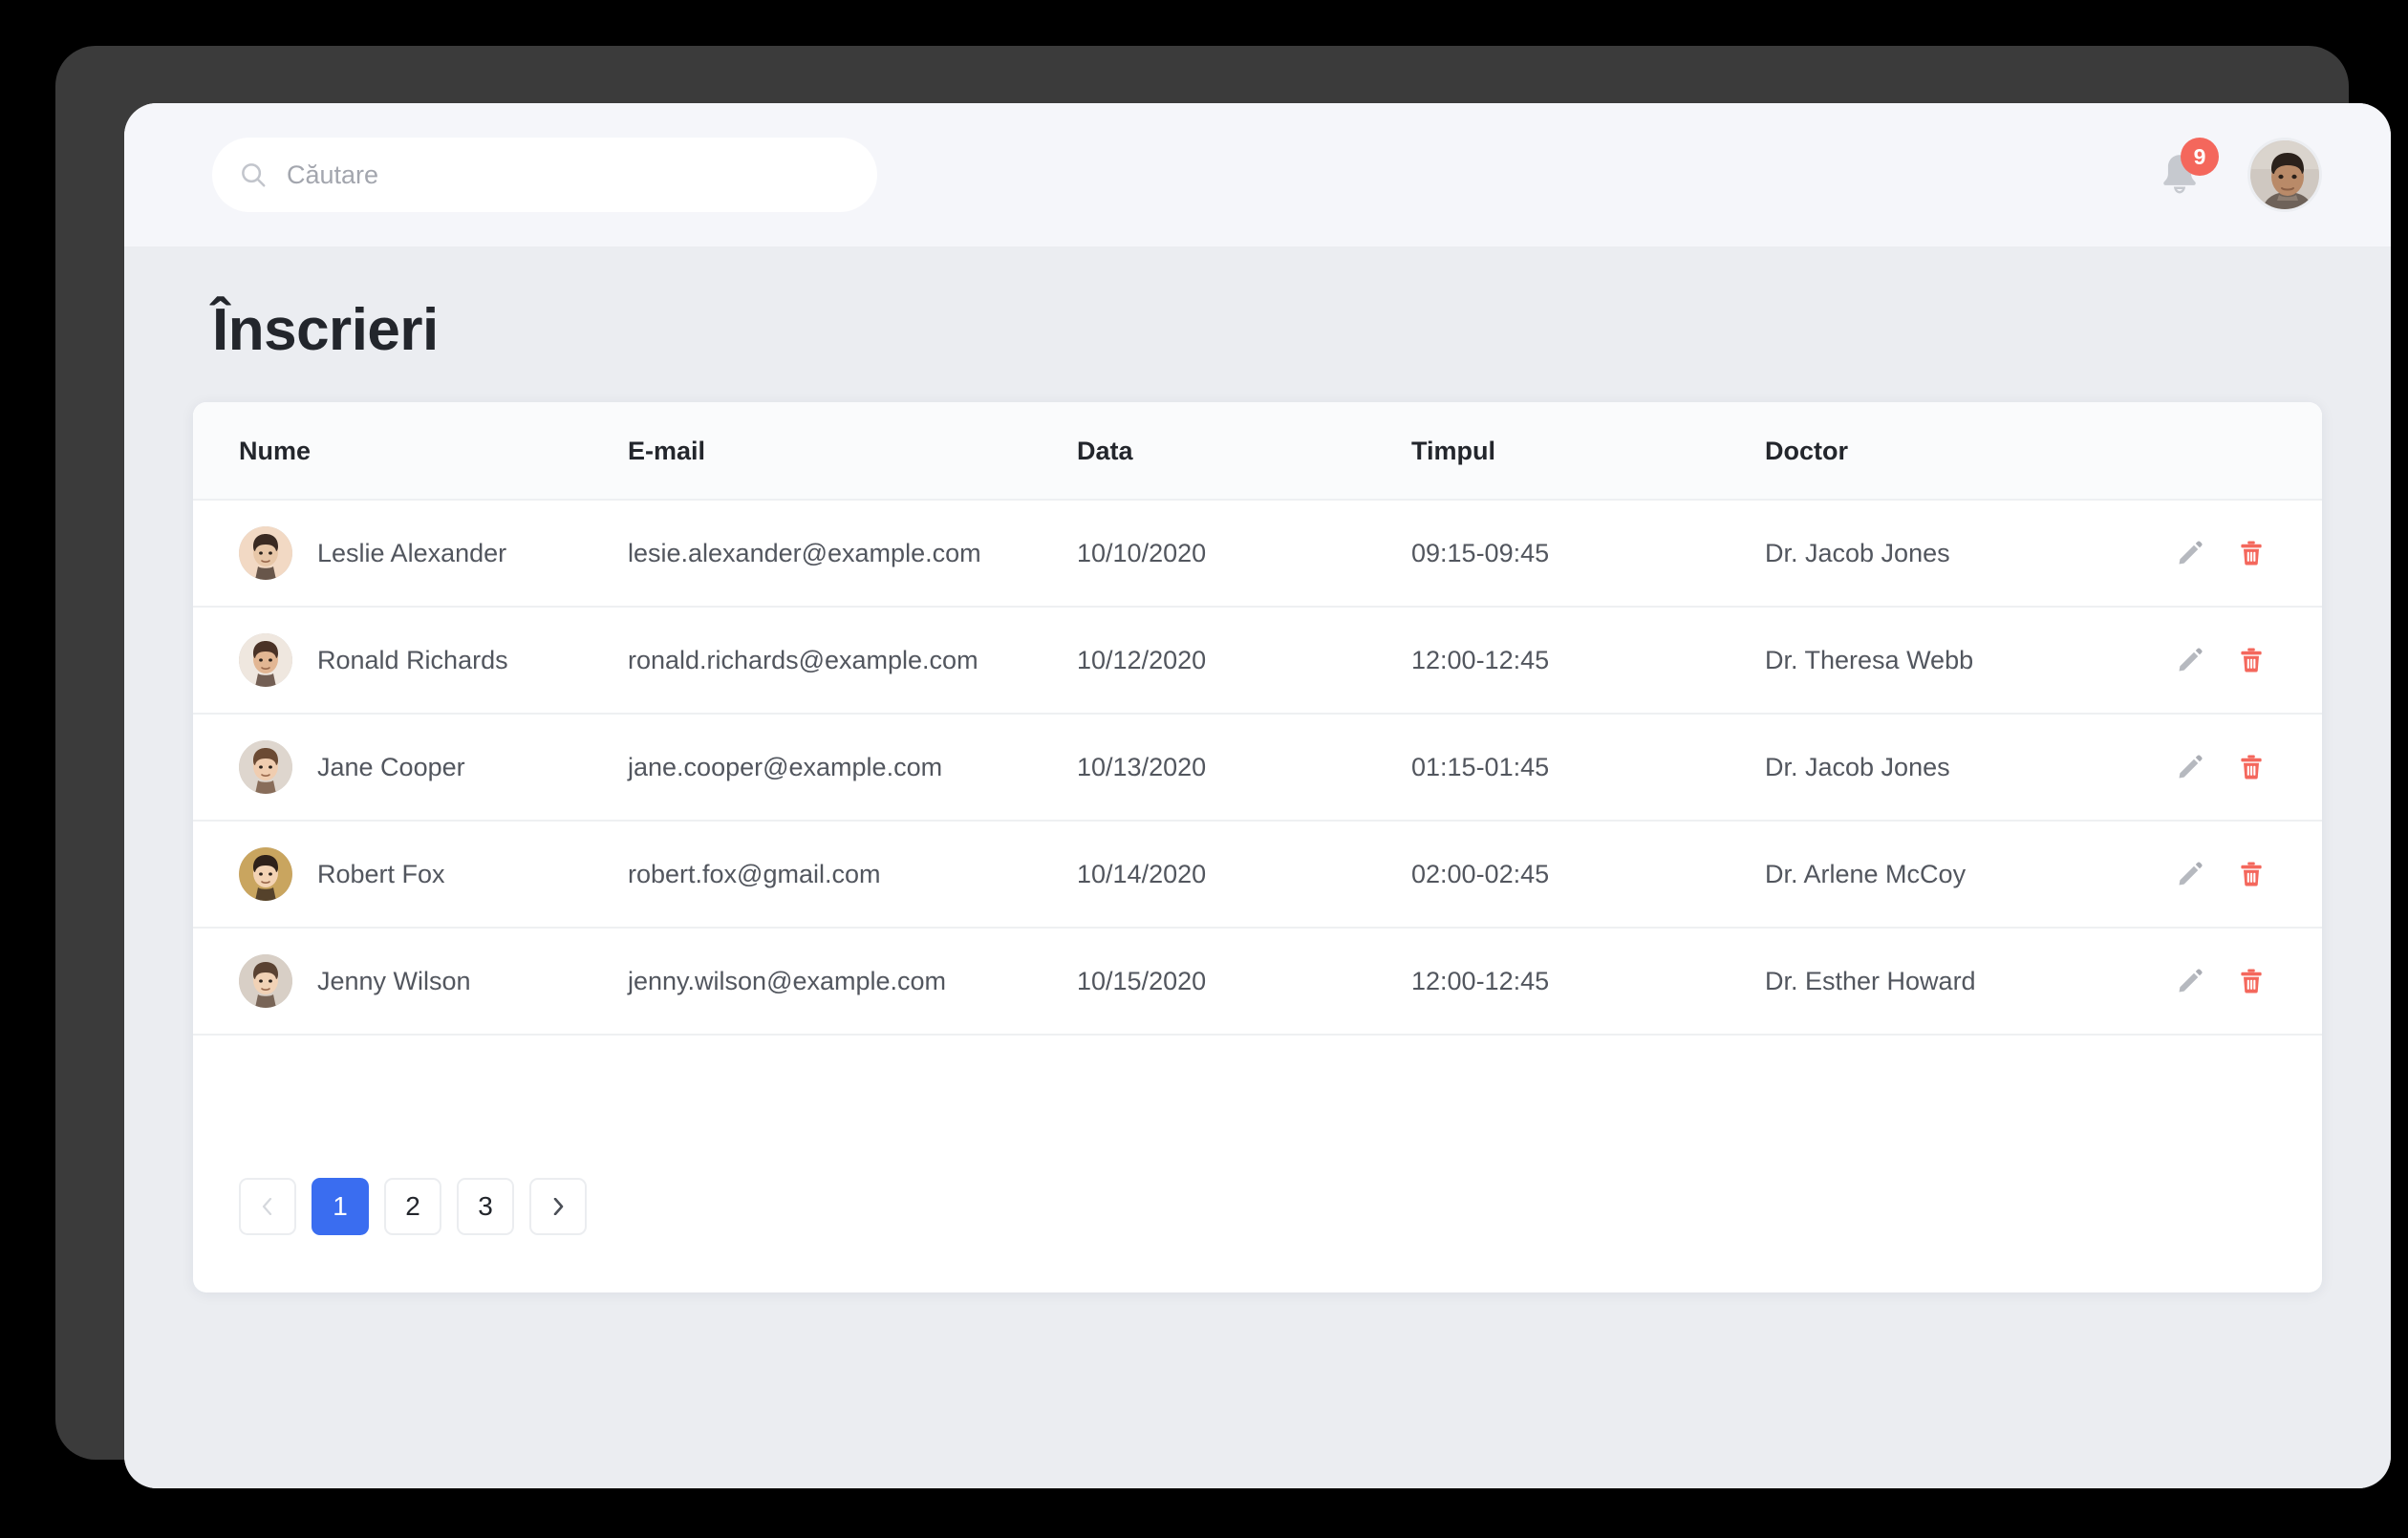 This screenshot has height=1538, width=2408. What do you see at coordinates (1258, 175) in the screenshot?
I see `top-bar: 9` at bounding box center [1258, 175].